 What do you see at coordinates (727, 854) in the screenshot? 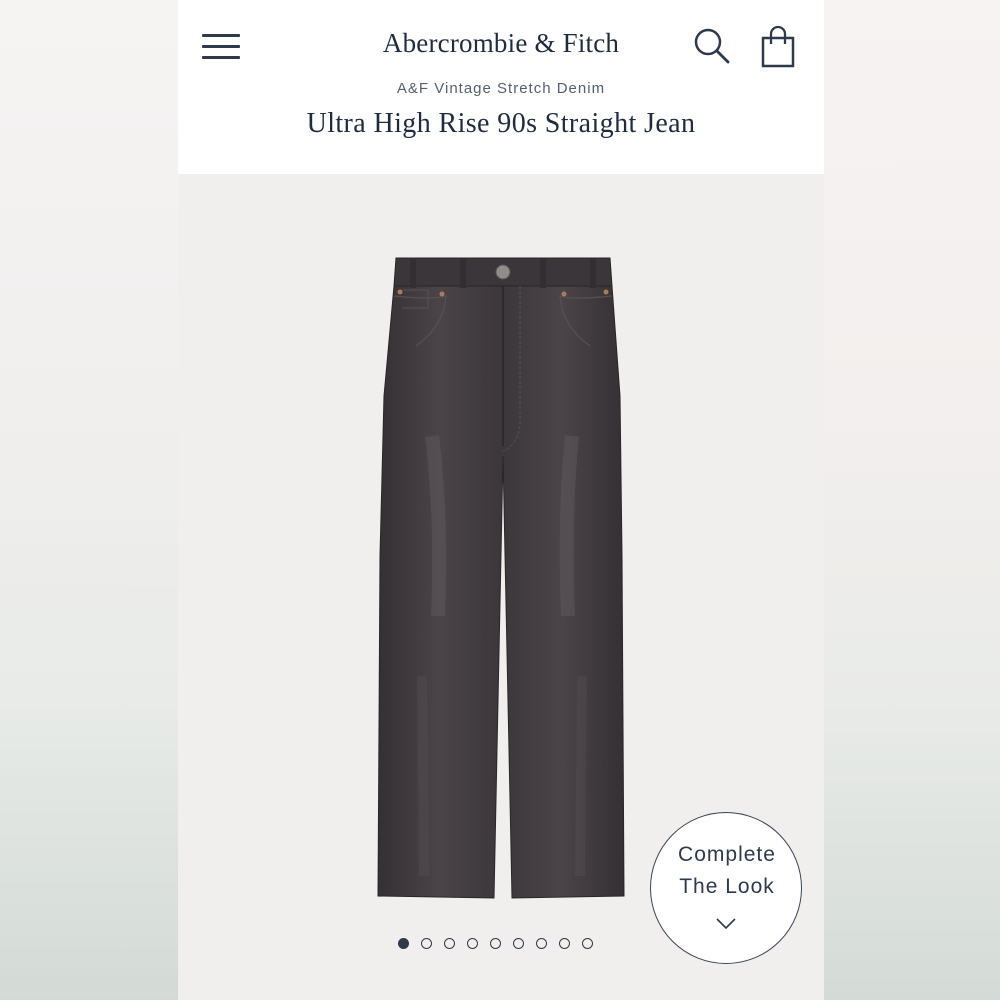
I see `complete-look-label-line1: Complete` at bounding box center [727, 854].